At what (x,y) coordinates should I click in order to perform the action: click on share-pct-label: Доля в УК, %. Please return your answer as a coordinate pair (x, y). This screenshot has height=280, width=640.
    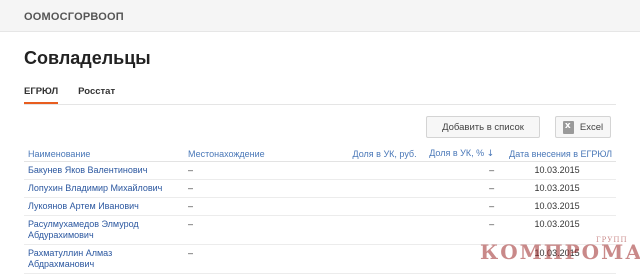
    Looking at the image, I should click on (457, 153).